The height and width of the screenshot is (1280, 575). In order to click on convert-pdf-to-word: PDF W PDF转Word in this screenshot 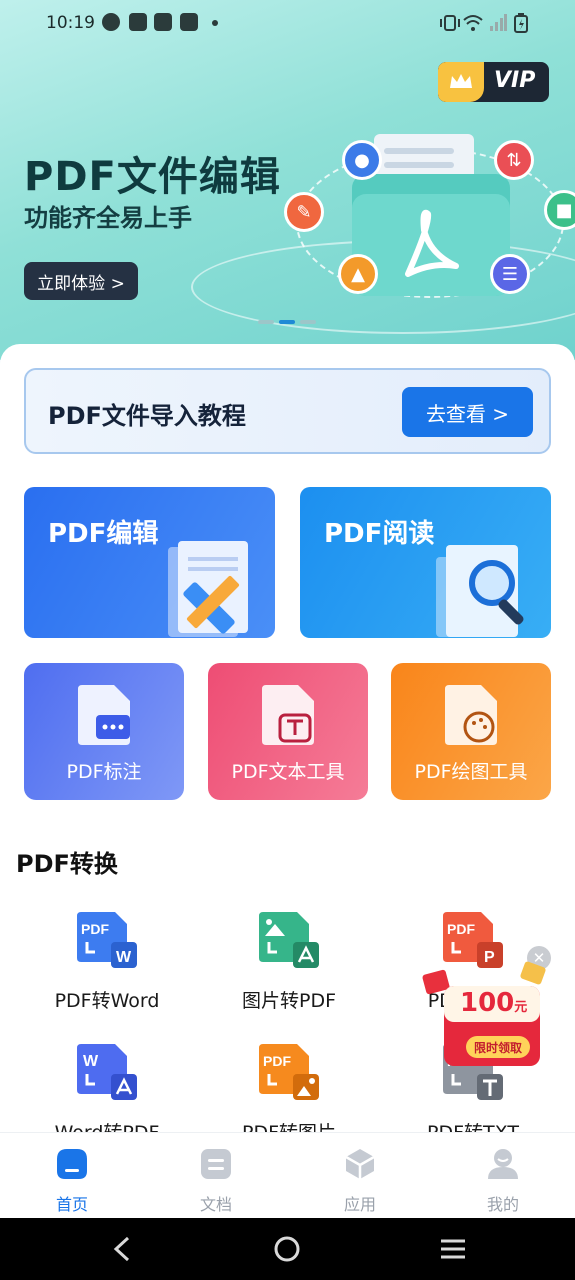, I will do `click(105, 967)`.